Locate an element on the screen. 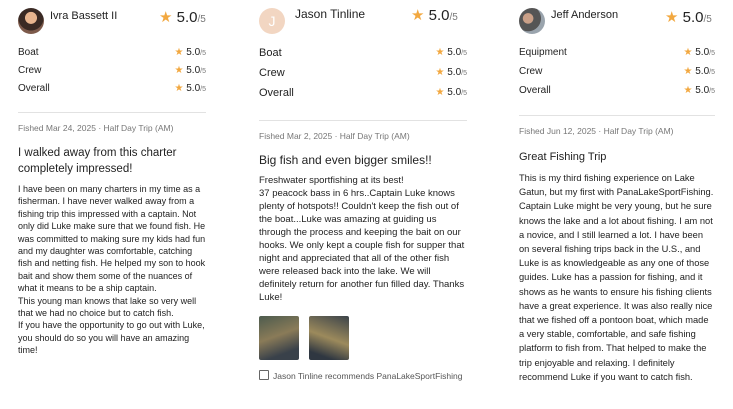  review-header: Ivra Bassett II ★ 5.0/5 is located at coordinates (112, 18).